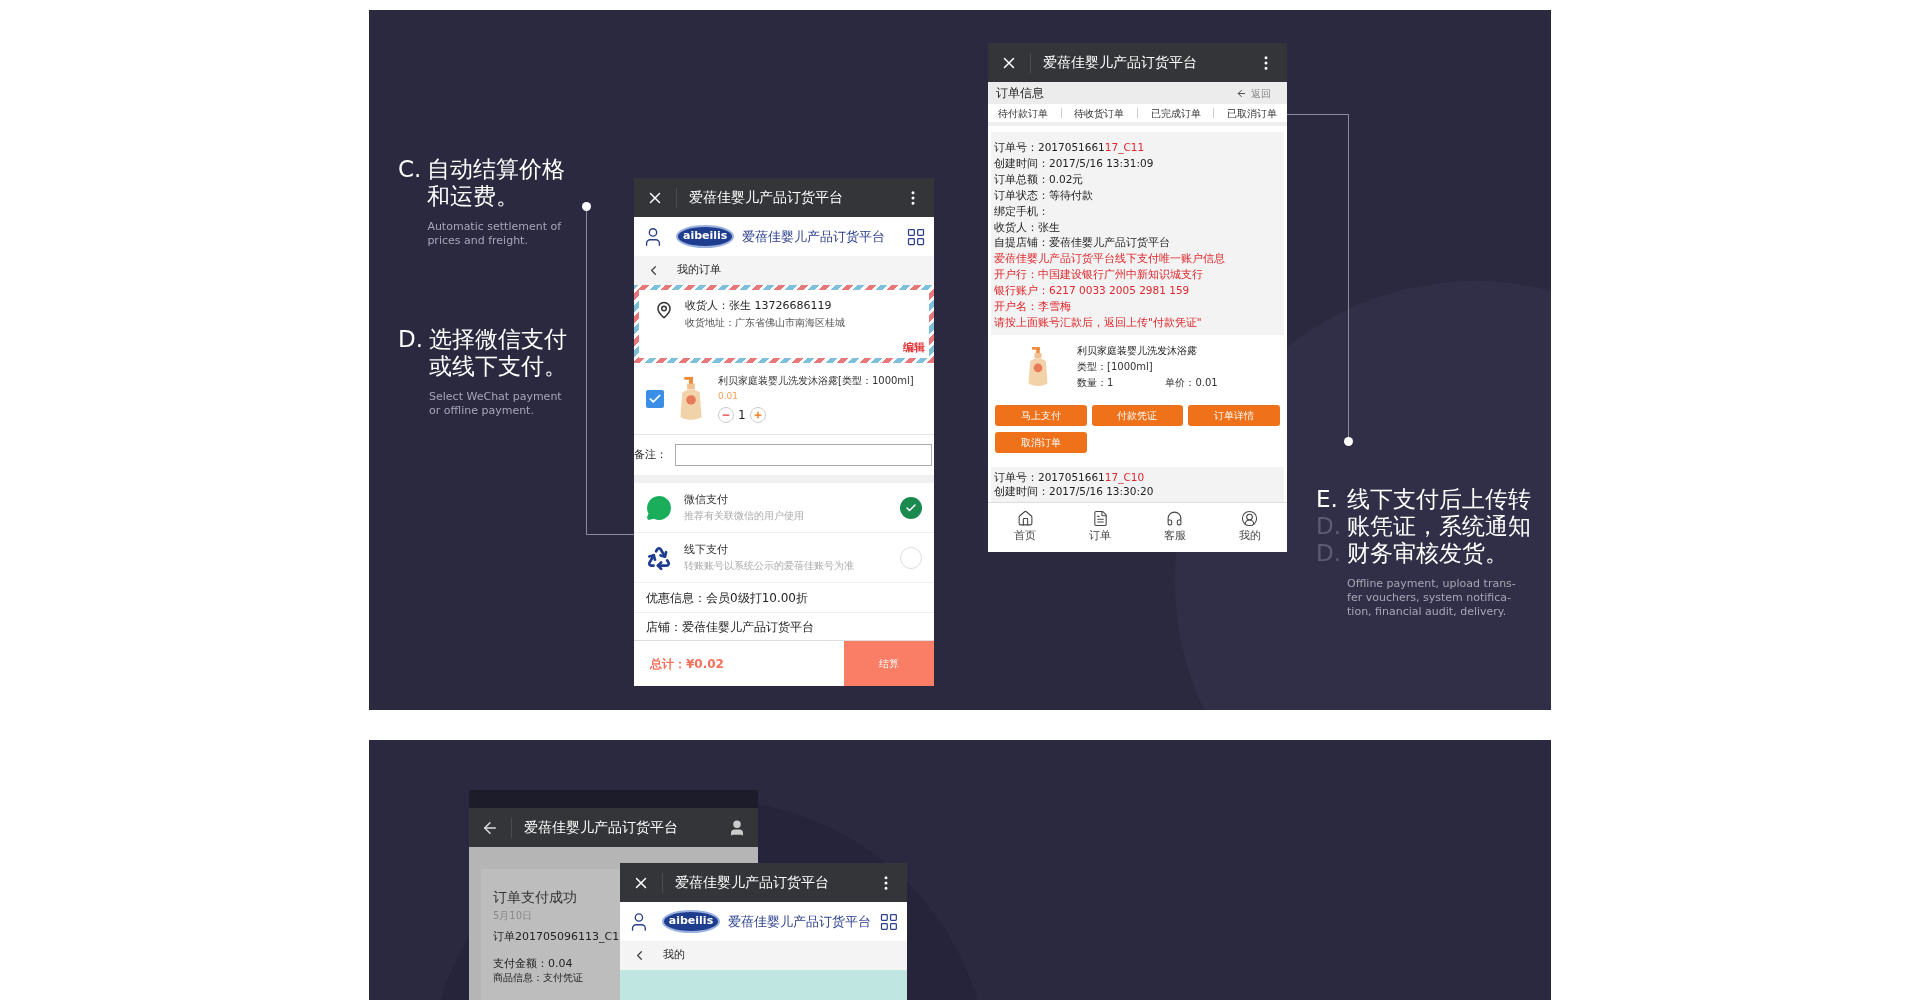  What do you see at coordinates (757, 414) in the screenshot?
I see `plus-icon` at bounding box center [757, 414].